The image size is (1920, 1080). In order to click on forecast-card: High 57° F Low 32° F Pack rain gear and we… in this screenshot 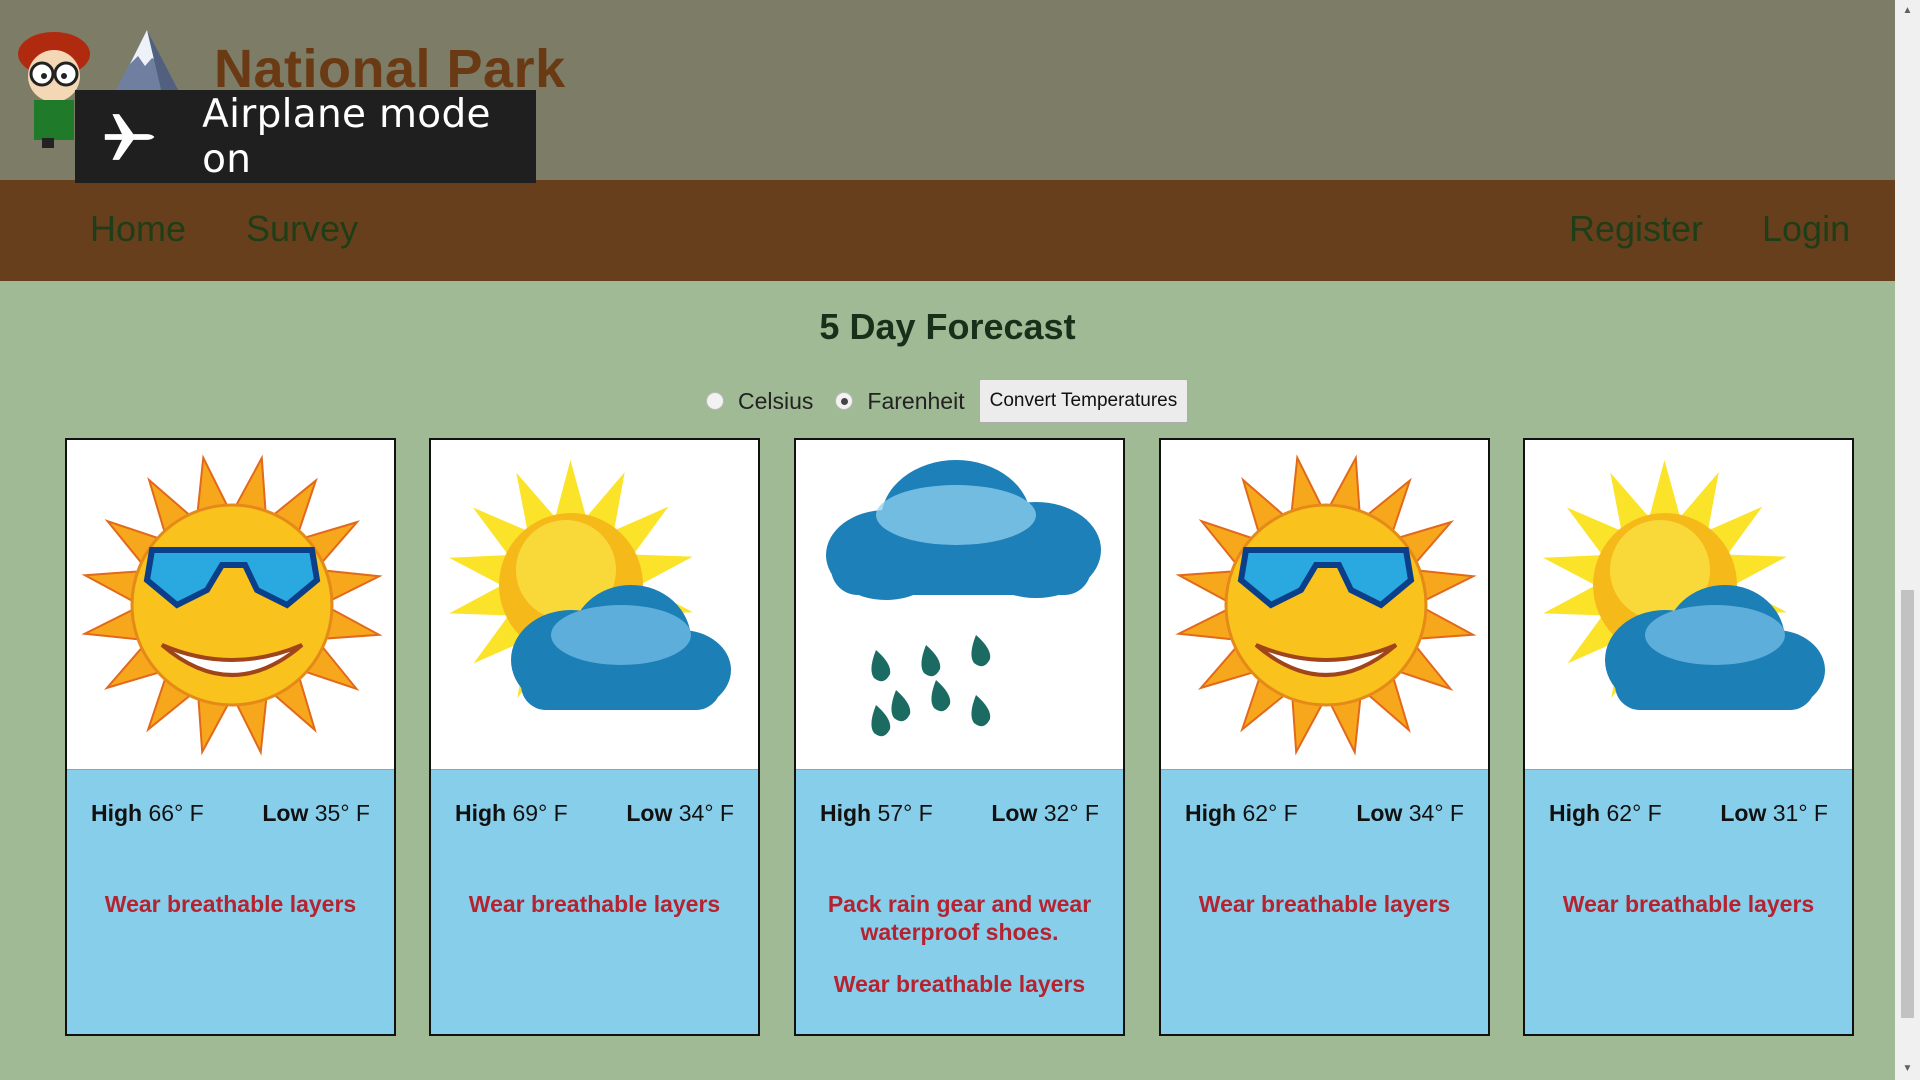, I will do `click(959, 737)`.